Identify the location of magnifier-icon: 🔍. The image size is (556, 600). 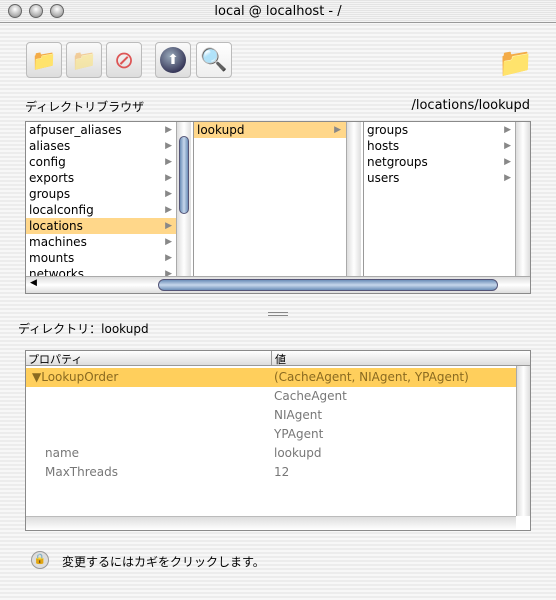
(214, 60).